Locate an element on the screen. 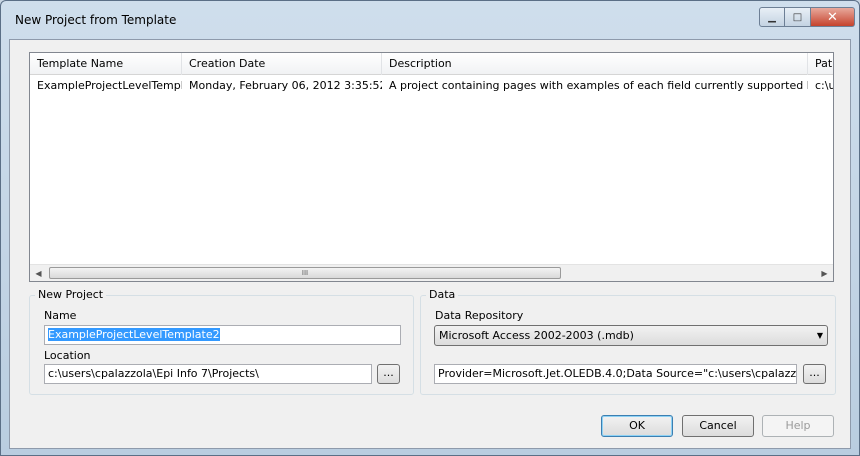 This screenshot has width=860, height=456. data-repository-select: Microsoft Access 2002-2003 (.mdb) ▼ is located at coordinates (631, 335).